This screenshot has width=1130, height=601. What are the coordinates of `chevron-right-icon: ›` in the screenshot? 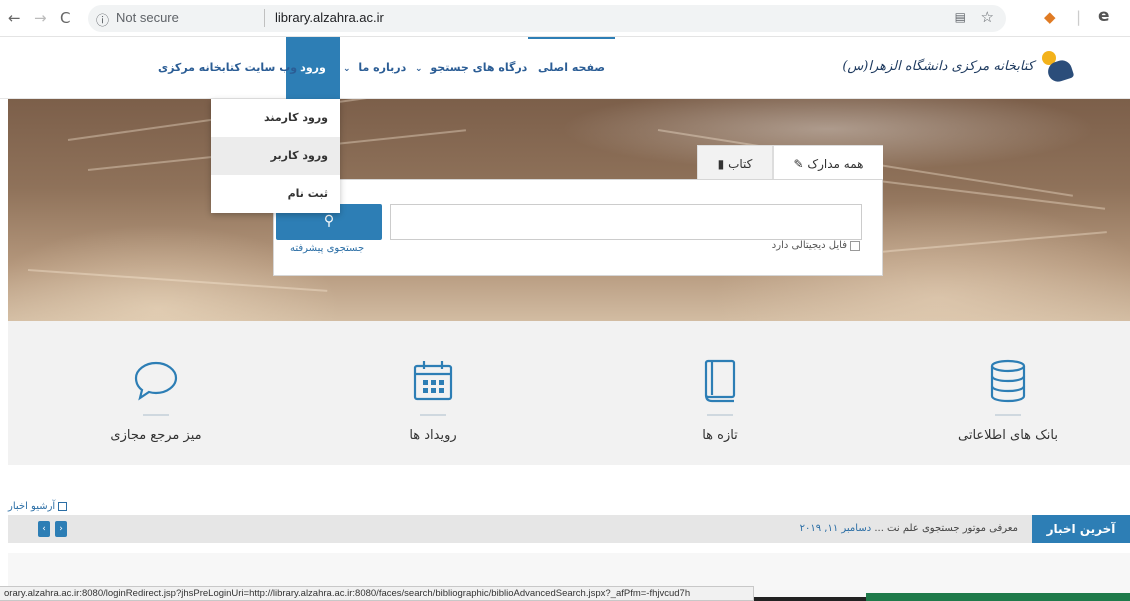 It's located at (61, 529).